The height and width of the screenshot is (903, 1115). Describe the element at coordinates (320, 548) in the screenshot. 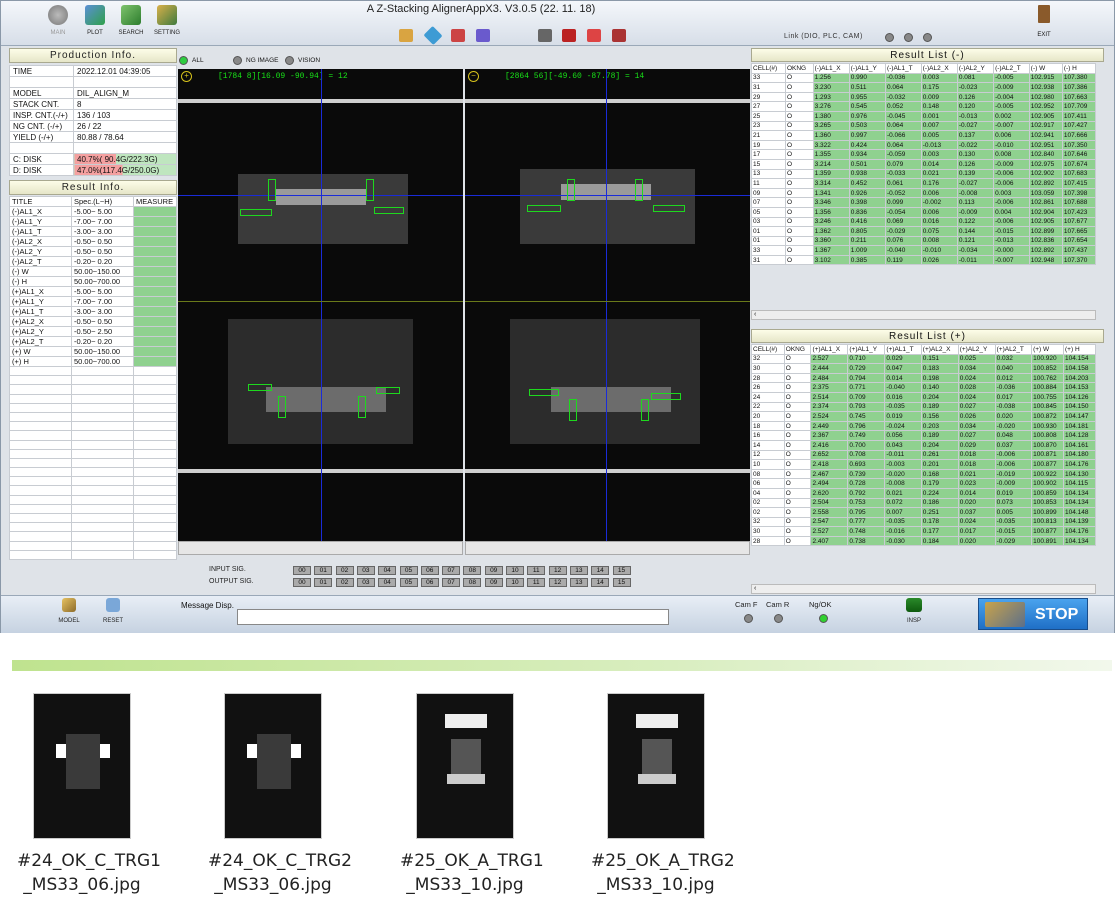

I see `camera-plus-scrollbar` at that location.